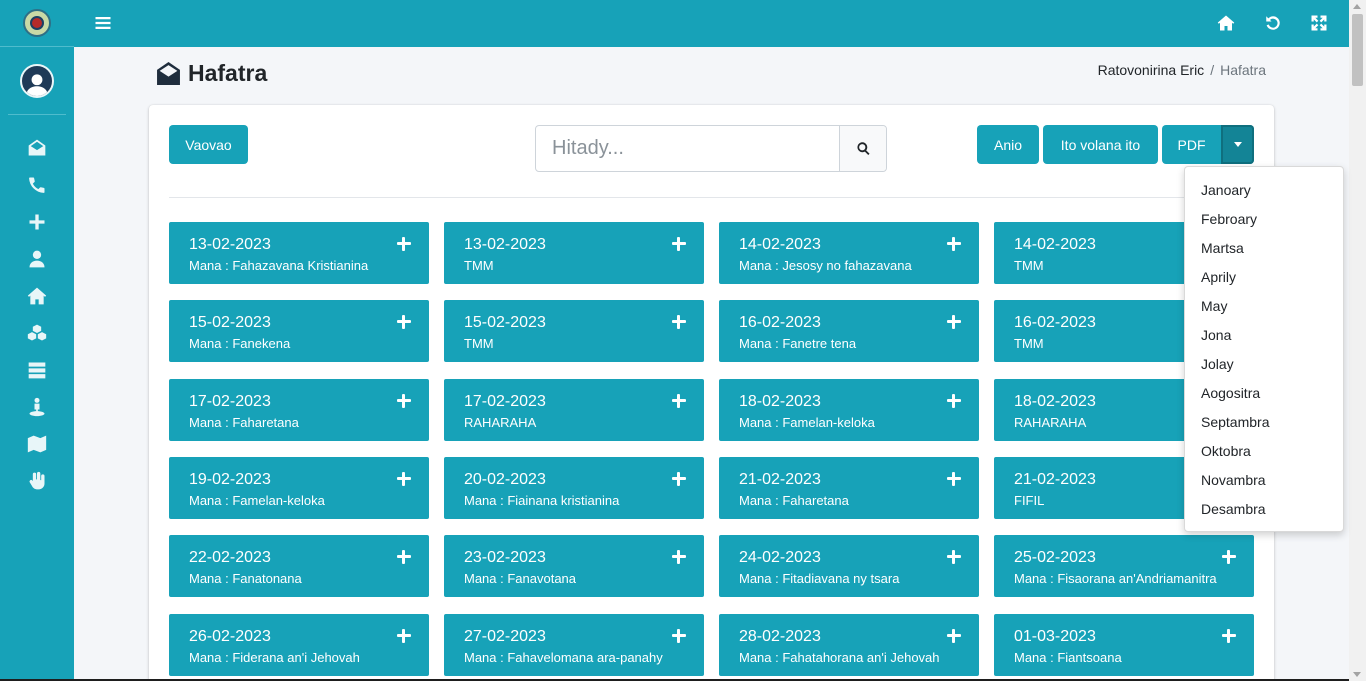  What do you see at coordinates (208, 144) in the screenshot?
I see `new-message-button: Vaovao` at bounding box center [208, 144].